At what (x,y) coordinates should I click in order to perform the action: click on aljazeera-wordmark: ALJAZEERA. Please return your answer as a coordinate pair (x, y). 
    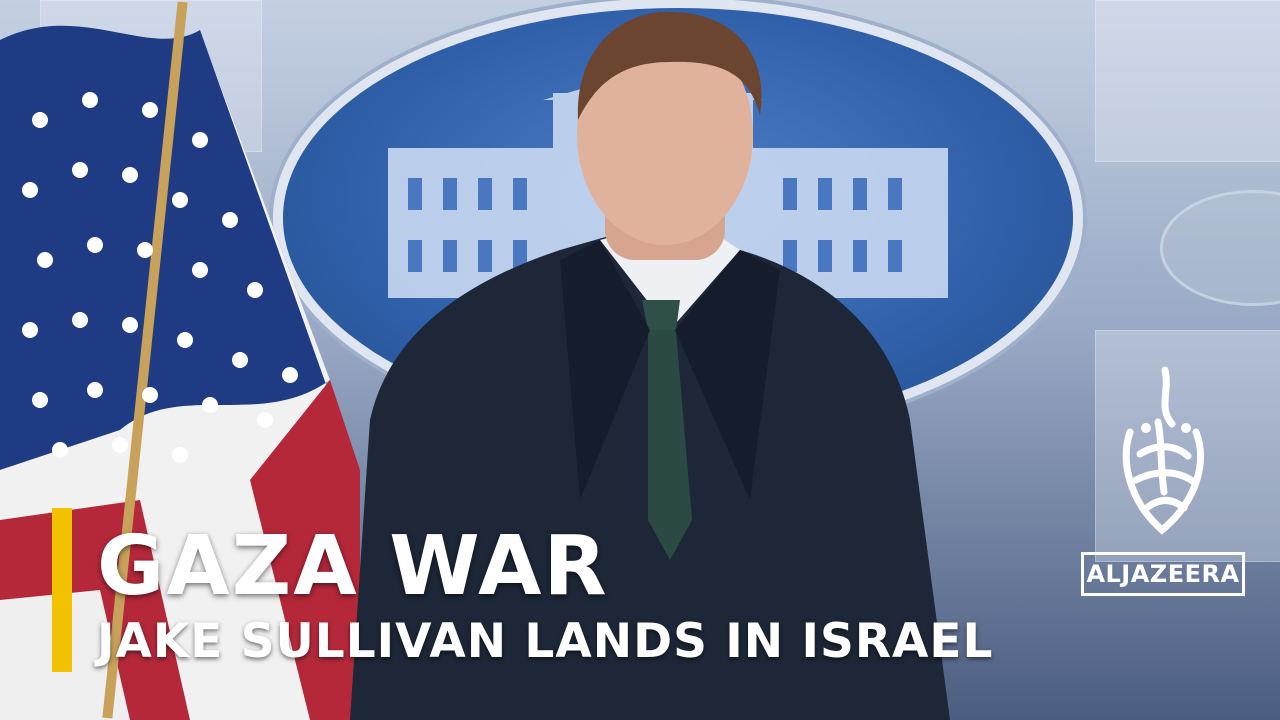
    Looking at the image, I should click on (1163, 574).